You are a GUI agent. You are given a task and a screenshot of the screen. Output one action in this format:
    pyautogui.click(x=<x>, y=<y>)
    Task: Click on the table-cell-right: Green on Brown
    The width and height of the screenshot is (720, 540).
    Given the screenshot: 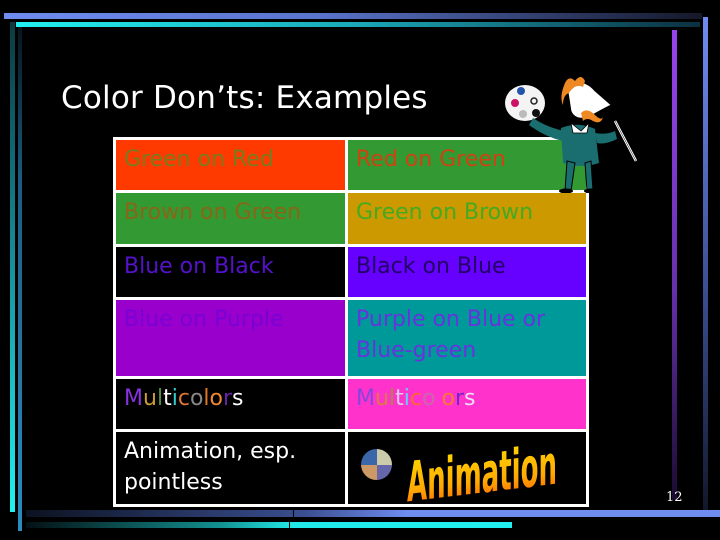 What is the action you would take?
    pyautogui.click(x=467, y=218)
    